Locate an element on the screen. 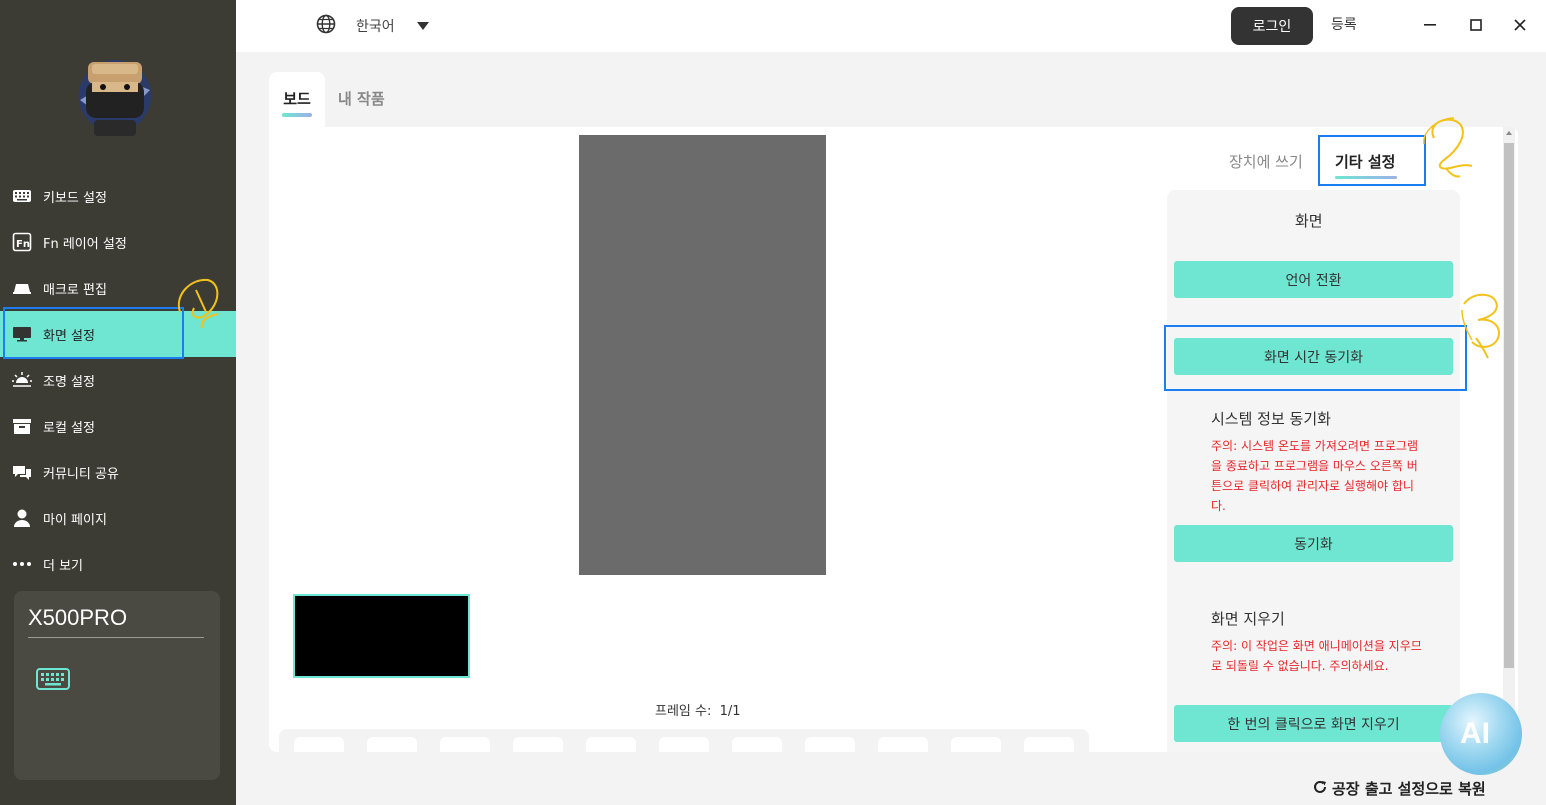  language-switch-button: 언어 전환 is located at coordinates (1313, 279).